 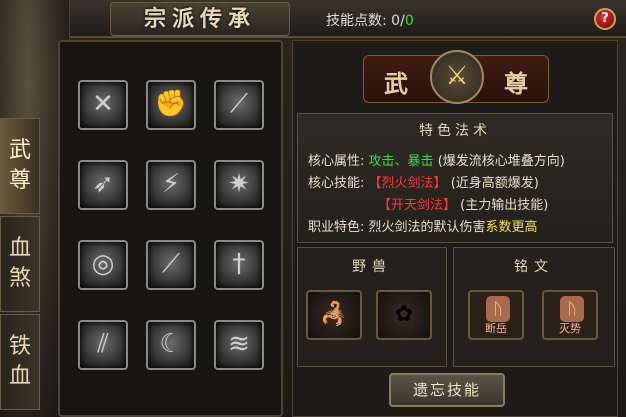 I want to click on sect-tabs: 武尊 血煞 铁血, so click(x=20, y=265).